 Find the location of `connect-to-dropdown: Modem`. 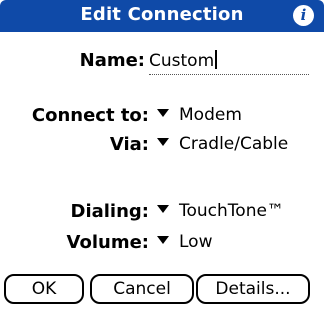

connect-to-dropdown: Modem is located at coordinates (199, 115).